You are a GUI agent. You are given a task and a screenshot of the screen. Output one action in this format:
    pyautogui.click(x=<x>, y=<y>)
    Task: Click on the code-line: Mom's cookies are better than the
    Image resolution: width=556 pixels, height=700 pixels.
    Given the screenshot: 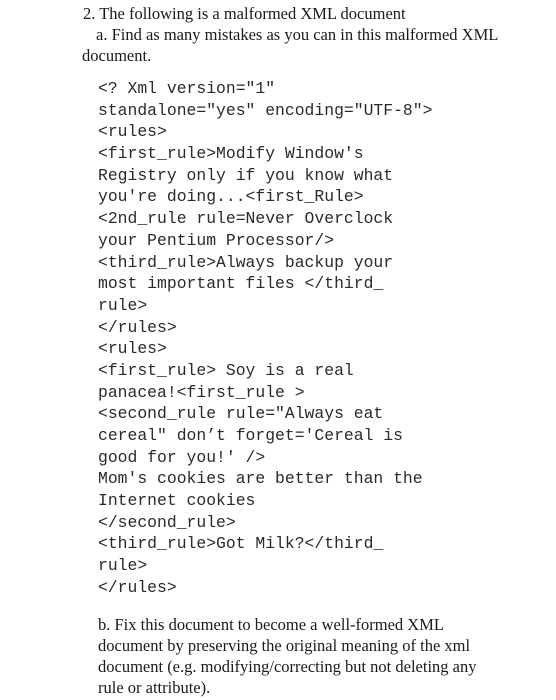 What is the action you would take?
    pyautogui.click(x=260, y=479)
    